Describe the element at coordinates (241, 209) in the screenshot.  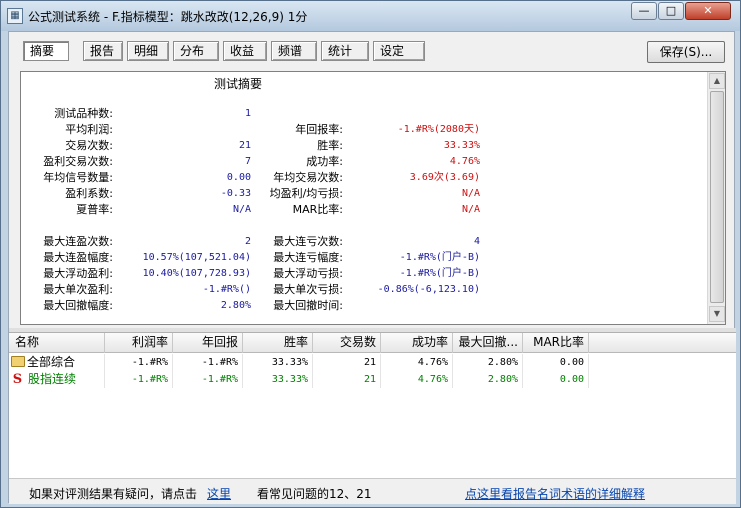
I see `summary-left-value: N/A` at that location.